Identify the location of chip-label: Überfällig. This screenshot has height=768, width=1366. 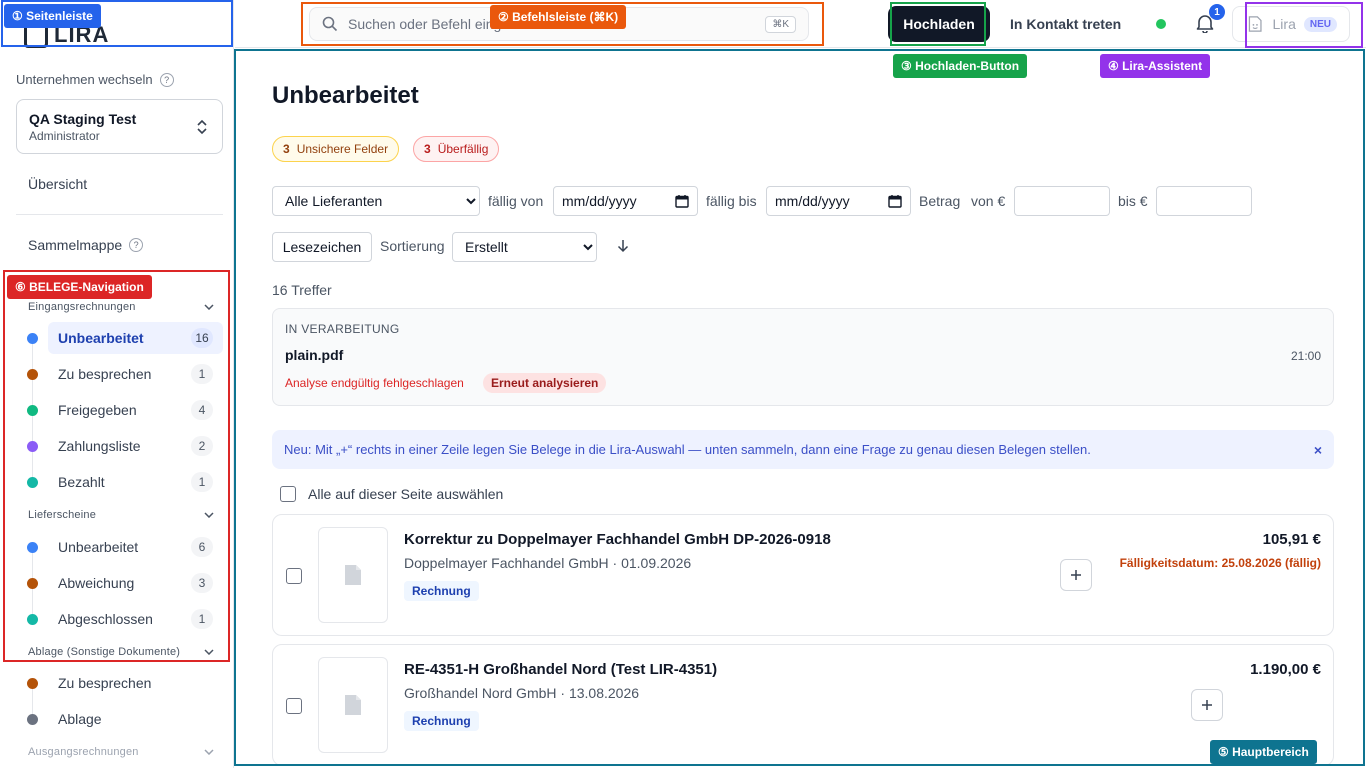
(463, 149).